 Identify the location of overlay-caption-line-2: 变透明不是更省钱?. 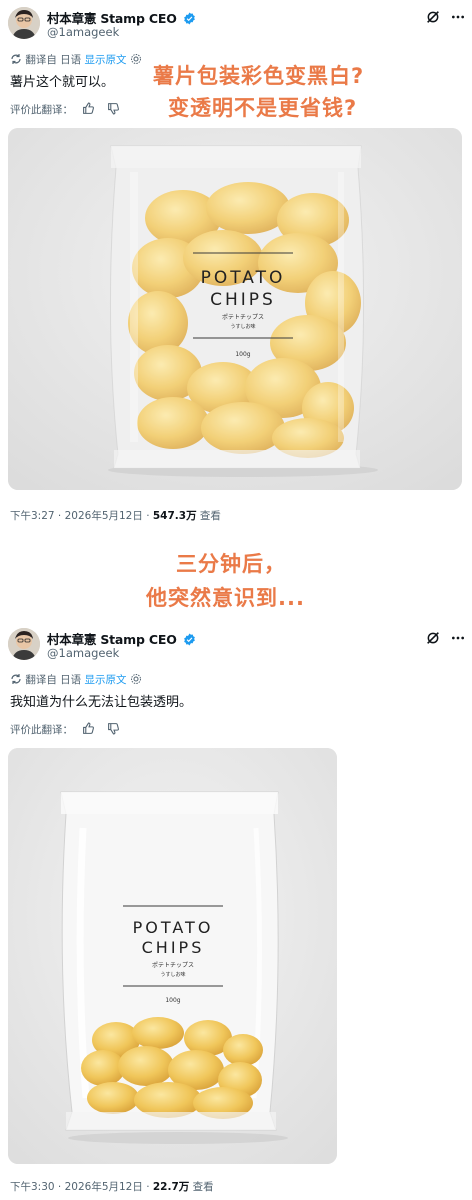
(263, 108).